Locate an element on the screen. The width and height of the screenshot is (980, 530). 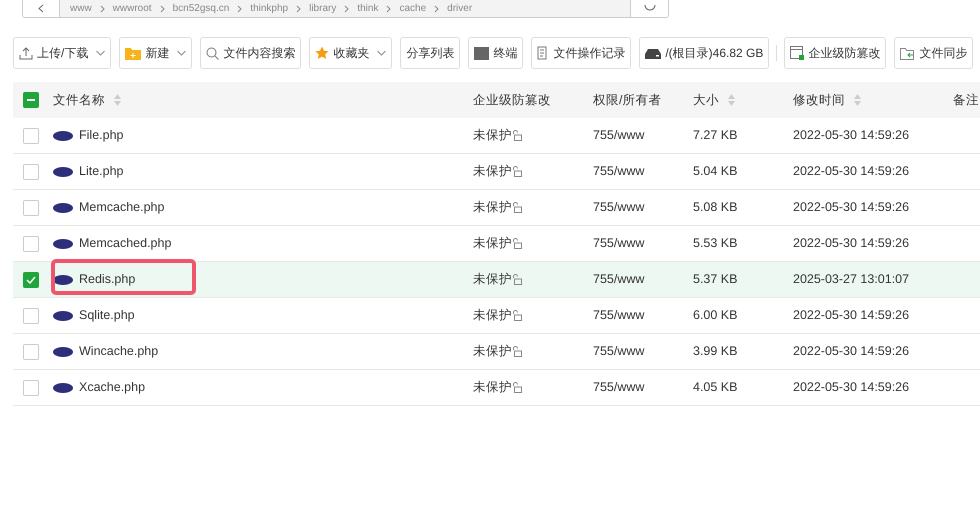
column-header: 文件名称 is located at coordinates (79, 100).